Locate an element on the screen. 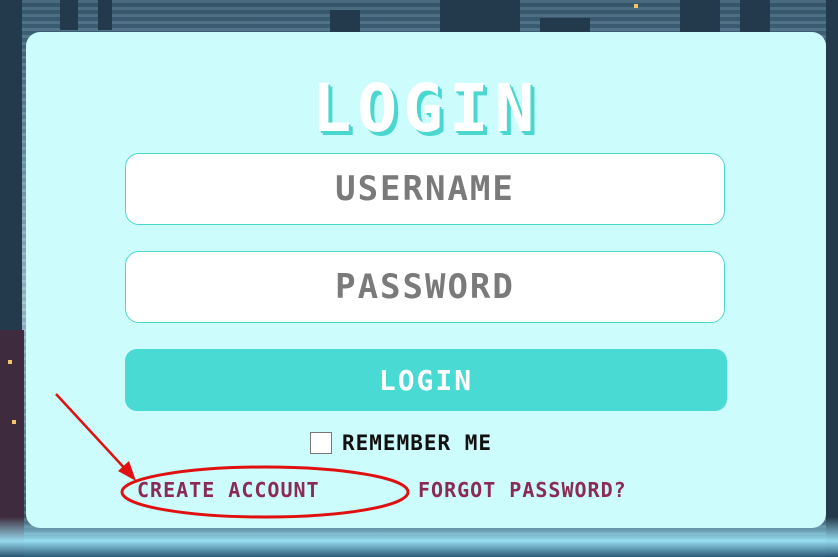 The image size is (838, 557). remember-me: REMEMBER ME is located at coordinates (401, 443).